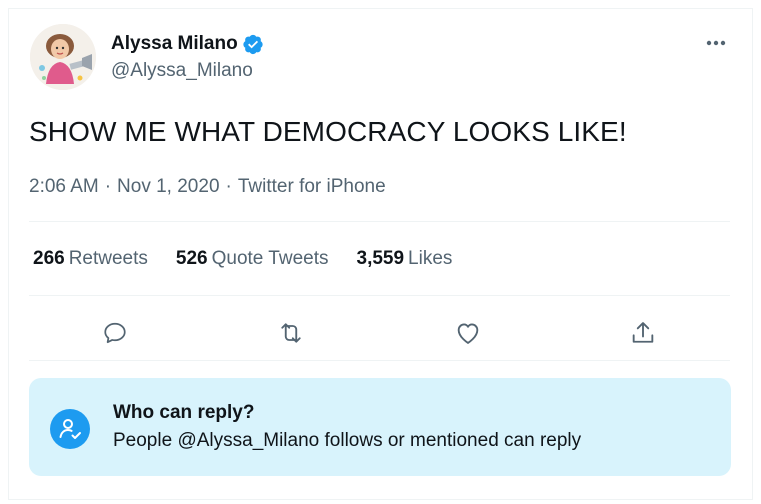 This screenshot has height=504, width=761. I want to click on who-can-reply-title: Who can reply?, so click(184, 412).